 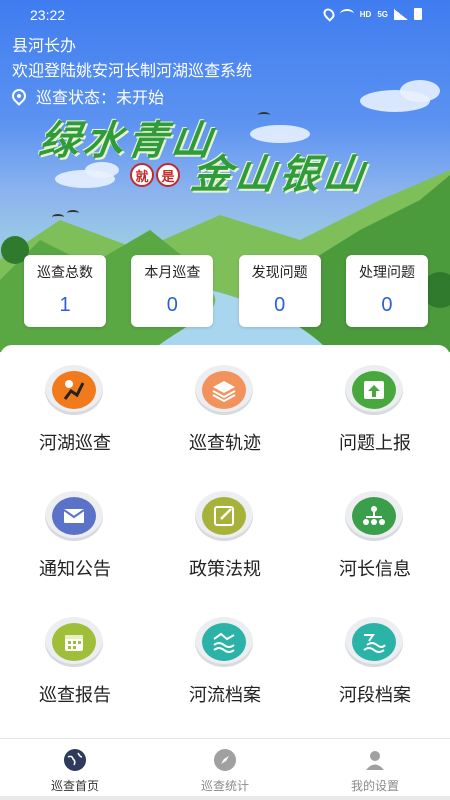 What do you see at coordinates (172, 273) in the screenshot?
I see `stat-label: 本月巡查` at bounding box center [172, 273].